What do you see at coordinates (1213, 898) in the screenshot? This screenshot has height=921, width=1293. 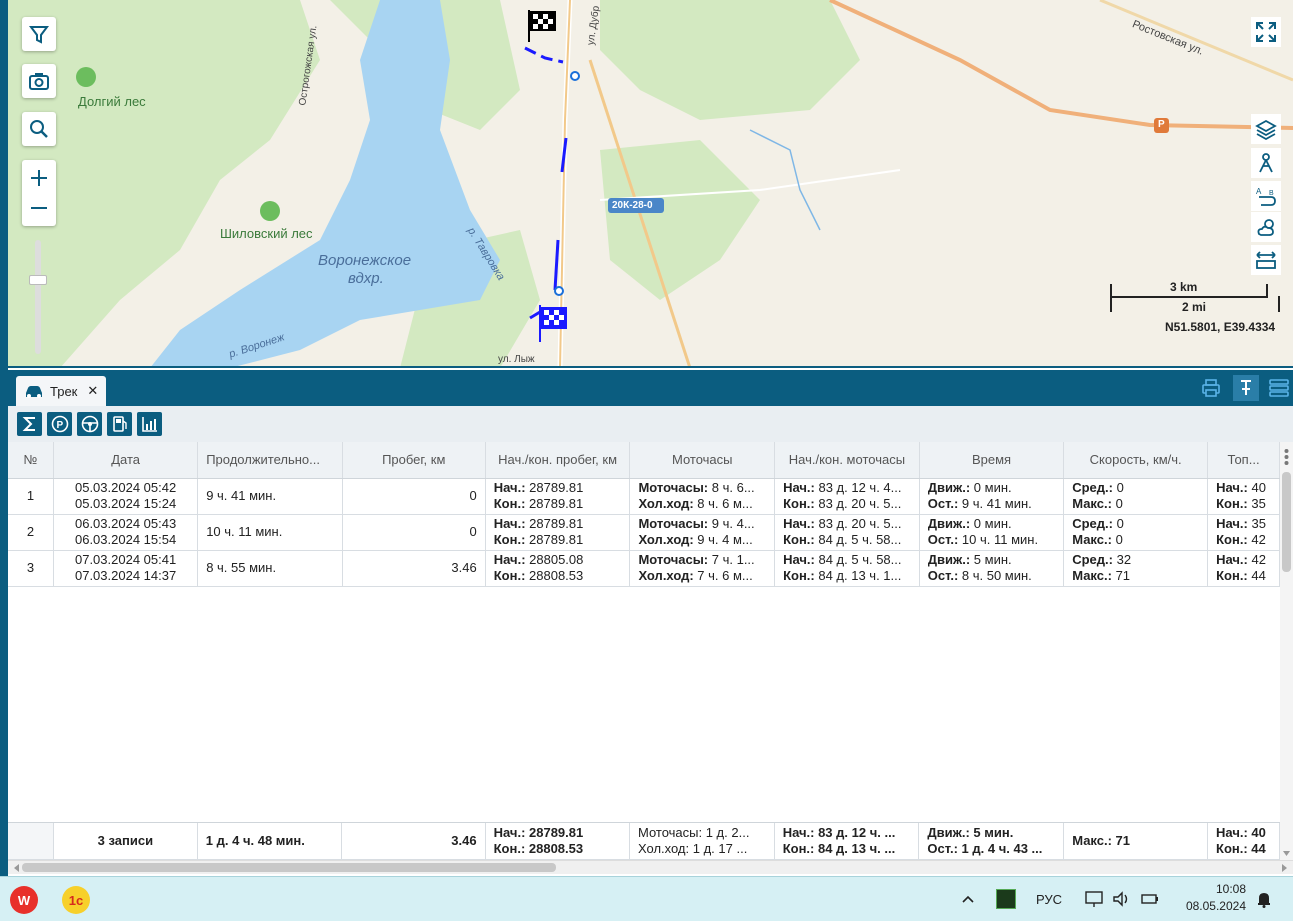 I see `system-clock: 10:08 08.05.2024` at bounding box center [1213, 898].